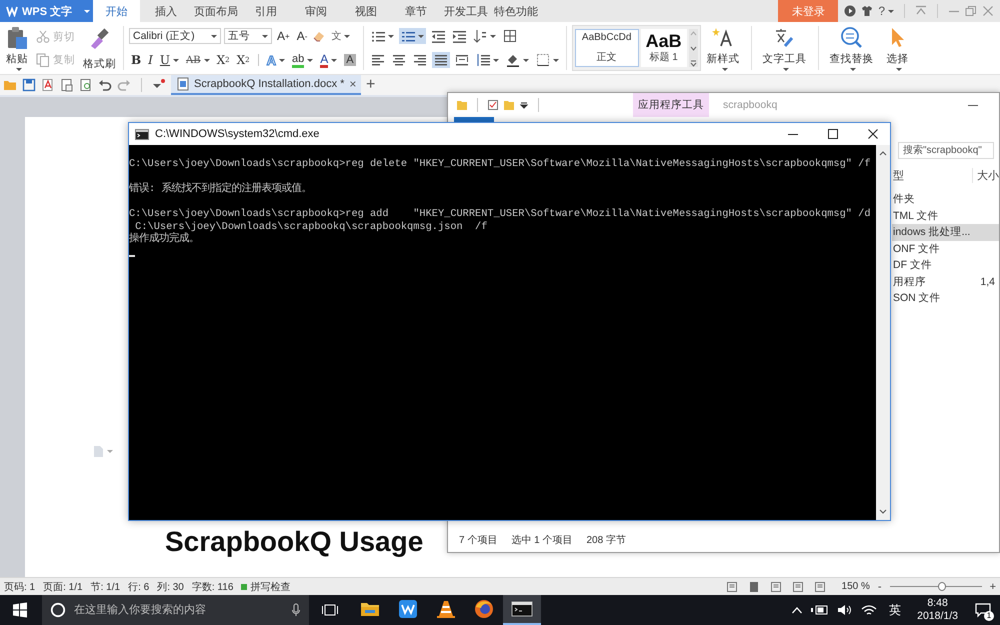 This screenshot has width=1000, height=625. Describe the element at coordinates (136, 60) in the screenshot. I see `format-button: B` at that location.